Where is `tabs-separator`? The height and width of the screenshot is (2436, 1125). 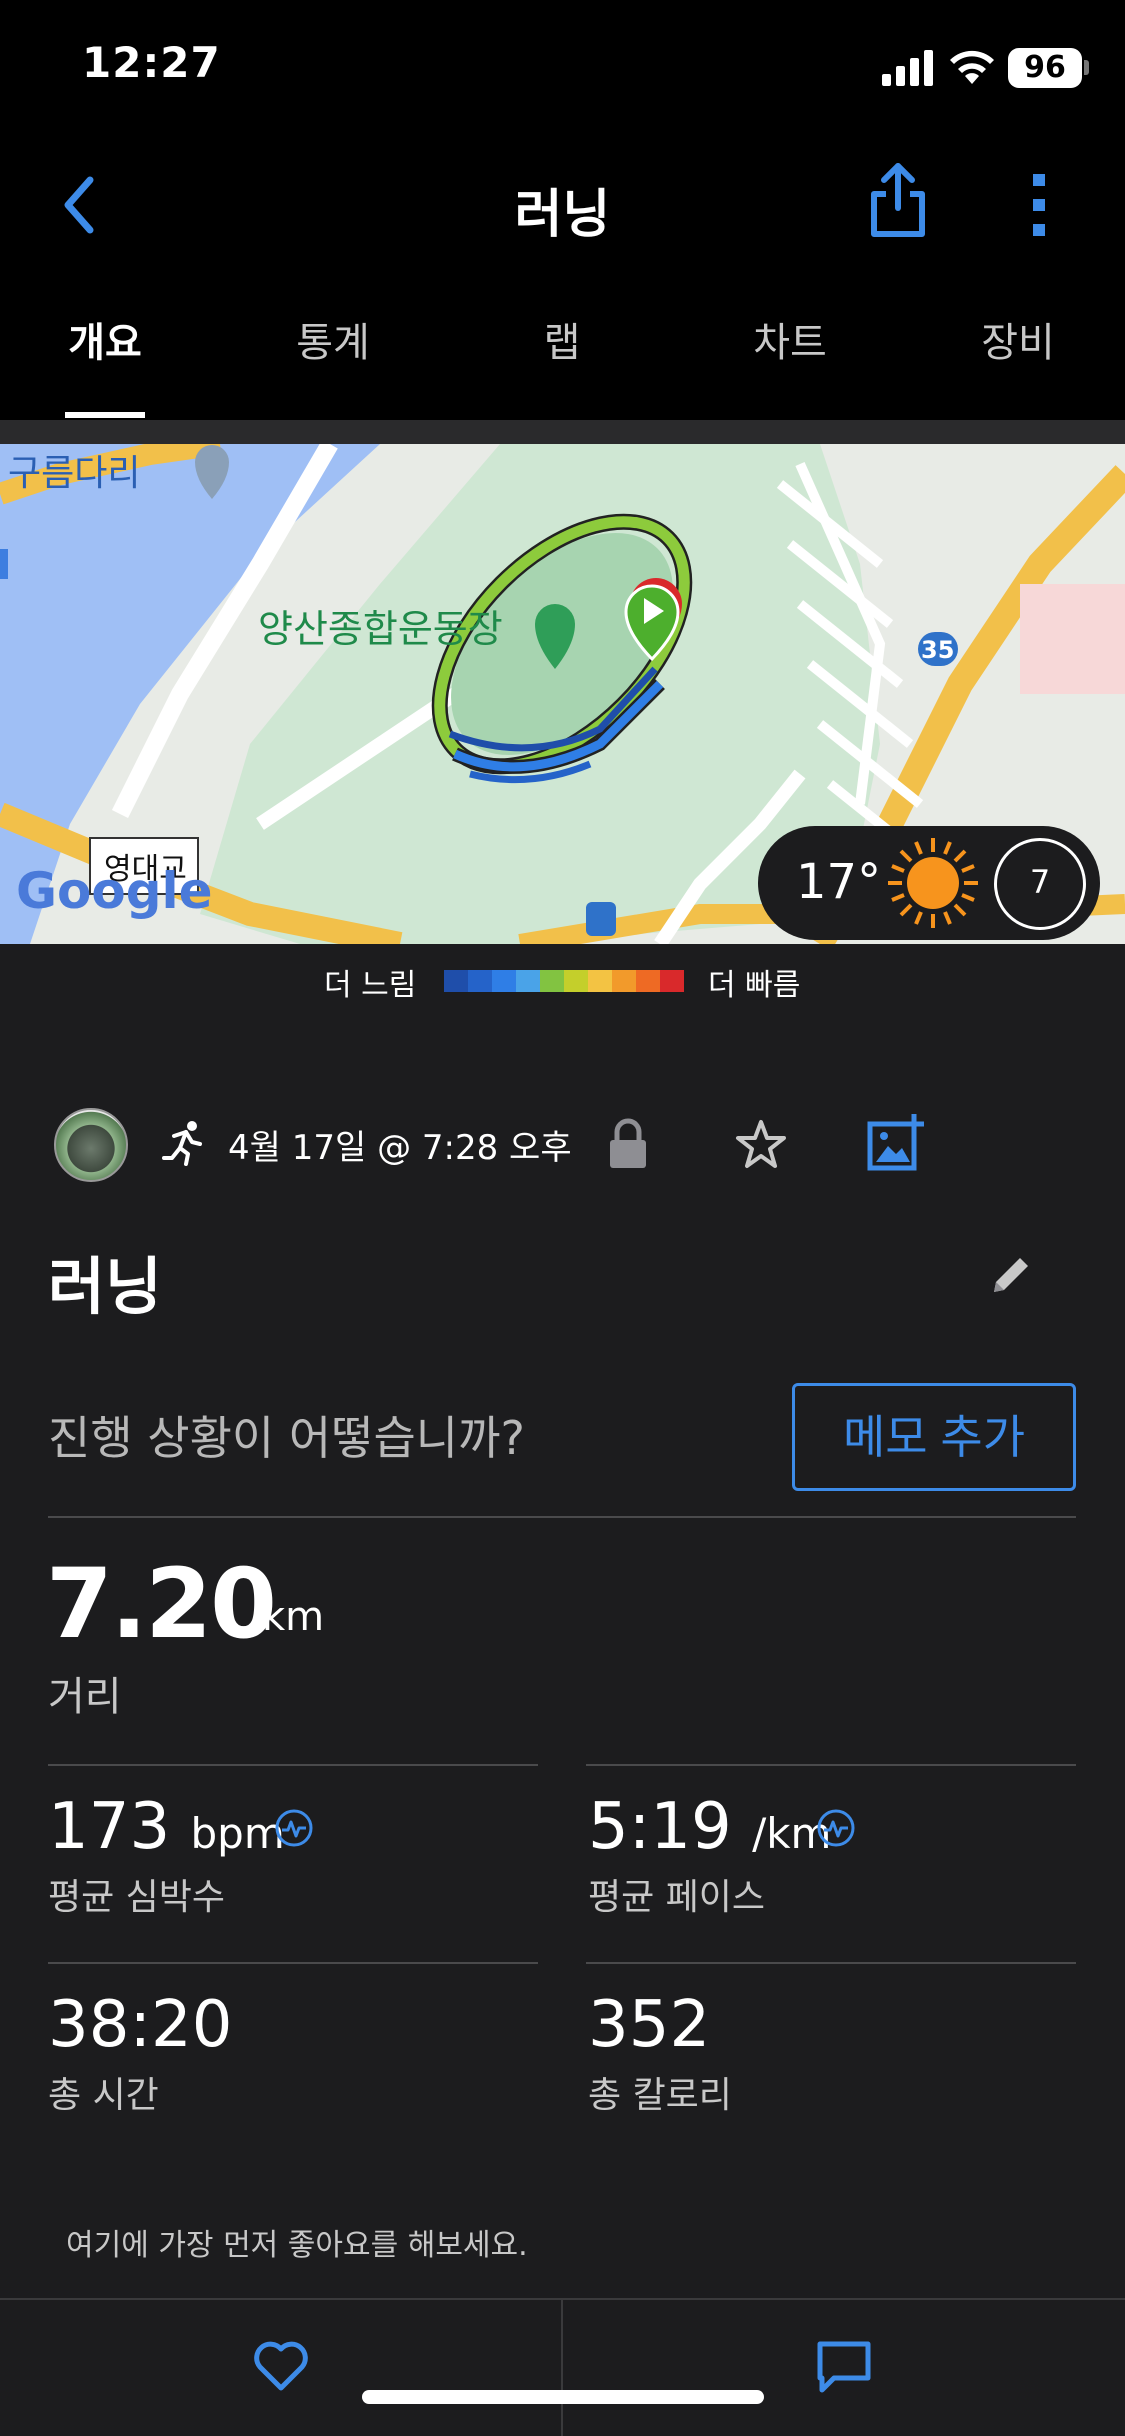
tabs-separator is located at coordinates (562, 432).